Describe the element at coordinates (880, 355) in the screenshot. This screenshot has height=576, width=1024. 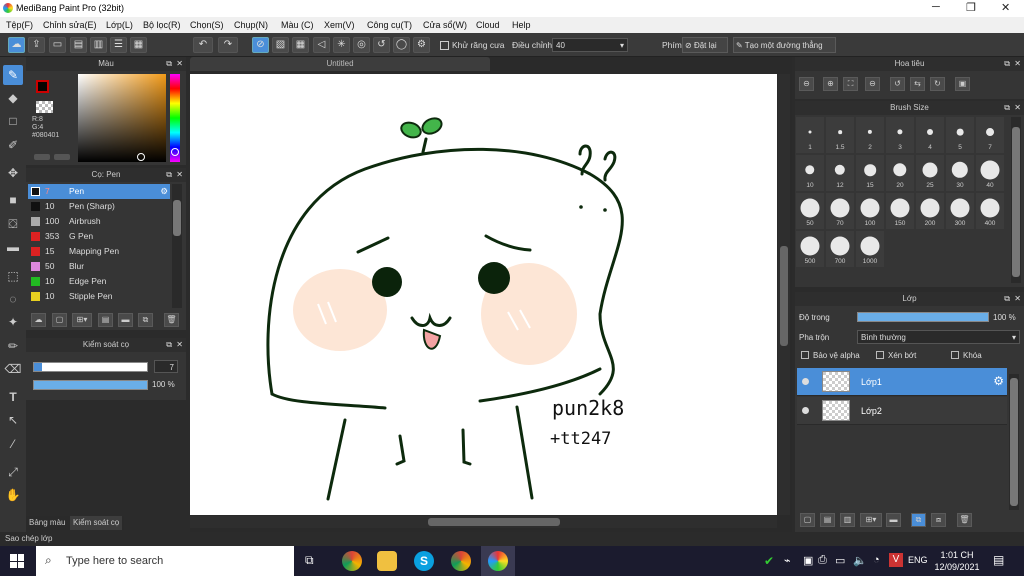
I see `clip-checkbox` at that location.